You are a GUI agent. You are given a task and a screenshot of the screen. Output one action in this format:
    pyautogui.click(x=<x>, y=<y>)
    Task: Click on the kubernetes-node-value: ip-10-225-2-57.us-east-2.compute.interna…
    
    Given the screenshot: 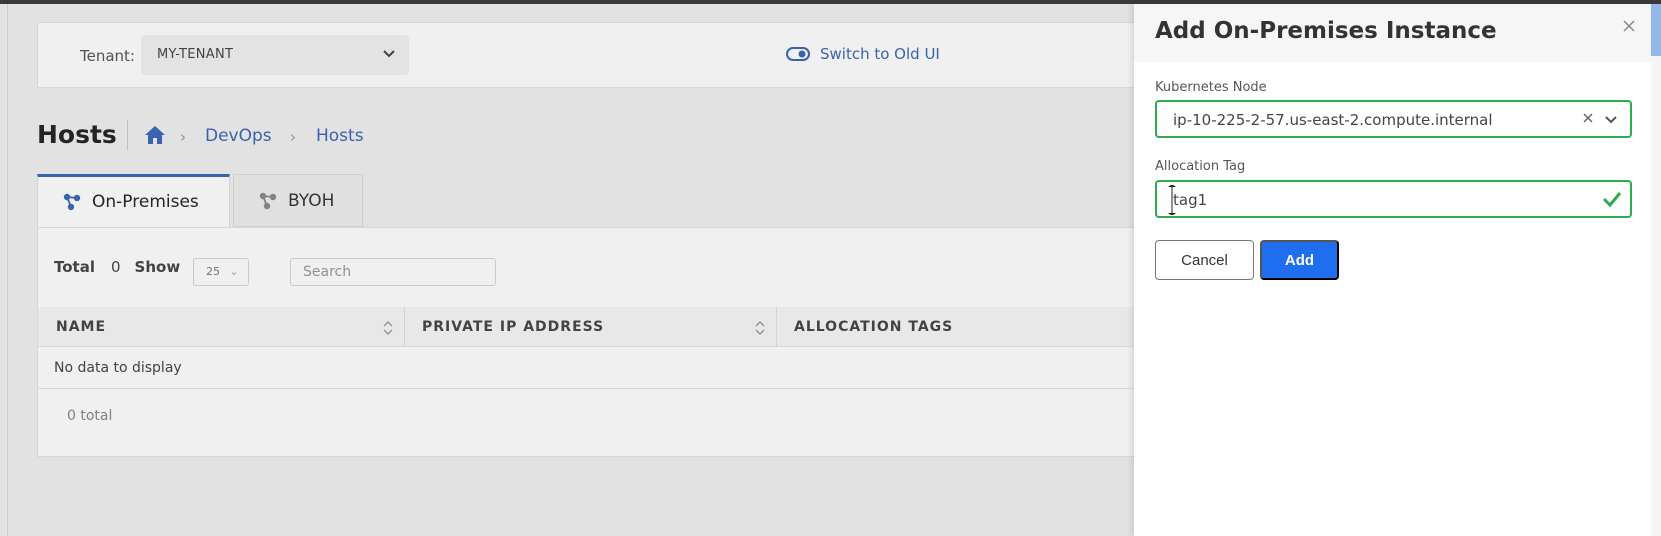 What is the action you would take?
    pyautogui.click(x=1333, y=120)
    